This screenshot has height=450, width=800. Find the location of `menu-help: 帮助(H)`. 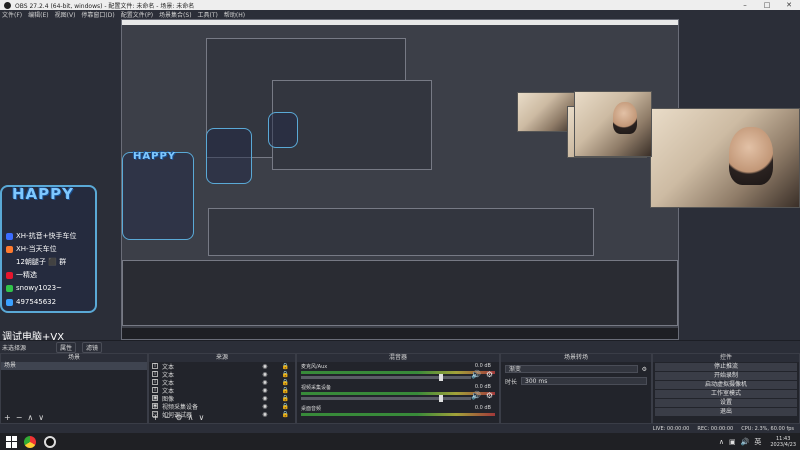

menu-help: 帮助(H) is located at coordinates (234, 14).